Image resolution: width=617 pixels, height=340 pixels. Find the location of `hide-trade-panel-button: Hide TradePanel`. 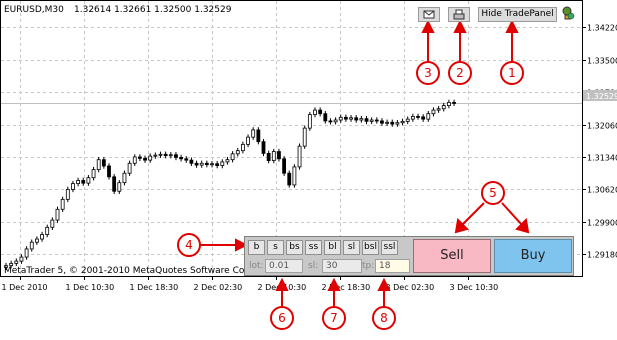

hide-trade-panel-button: Hide TradePanel is located at coordinates (517, 14).